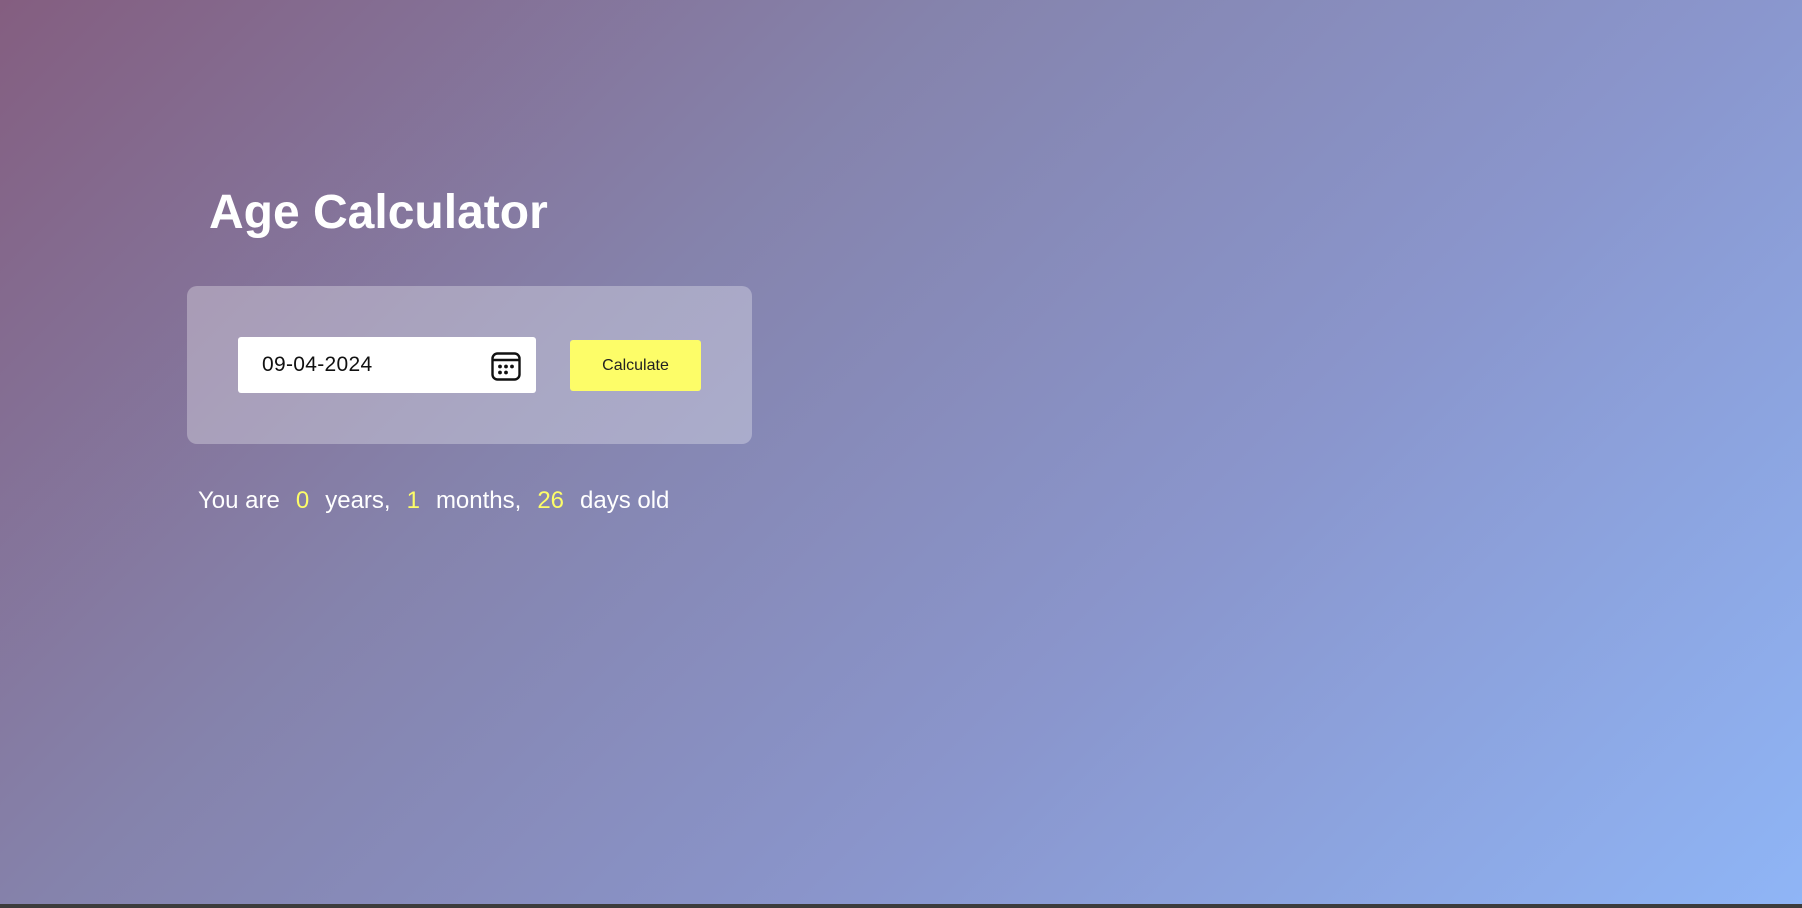  Describe the element at coordinates (625, 500) in the screenshot. I see `result-days-label: days old` at that location.